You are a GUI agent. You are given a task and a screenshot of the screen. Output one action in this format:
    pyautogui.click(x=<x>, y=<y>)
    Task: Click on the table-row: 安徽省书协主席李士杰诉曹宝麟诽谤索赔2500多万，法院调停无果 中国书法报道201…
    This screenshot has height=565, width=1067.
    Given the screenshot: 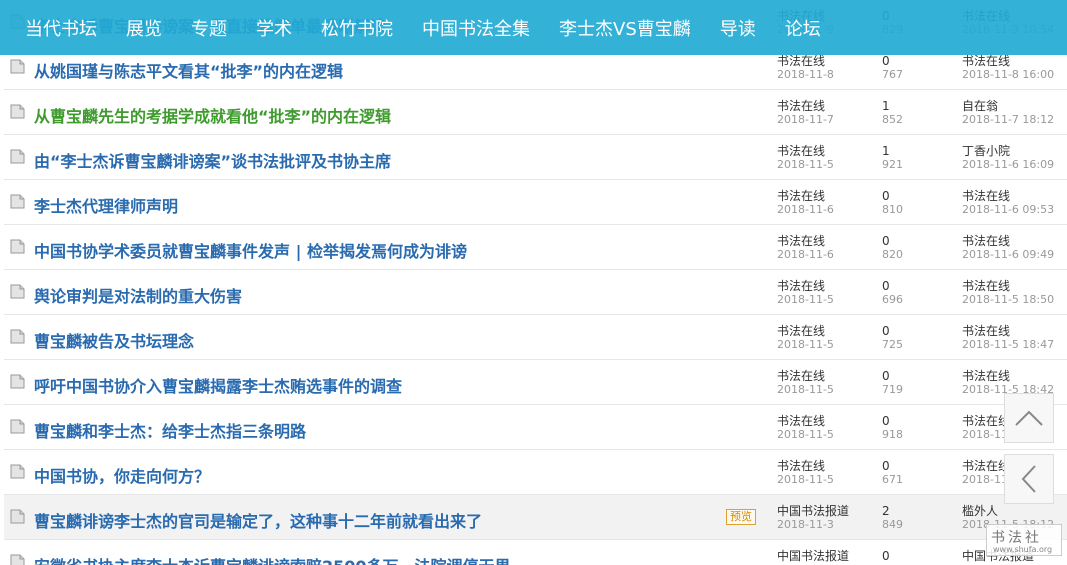 What is the action you would take?
    pyautogui.click(x=535, y=552)
    